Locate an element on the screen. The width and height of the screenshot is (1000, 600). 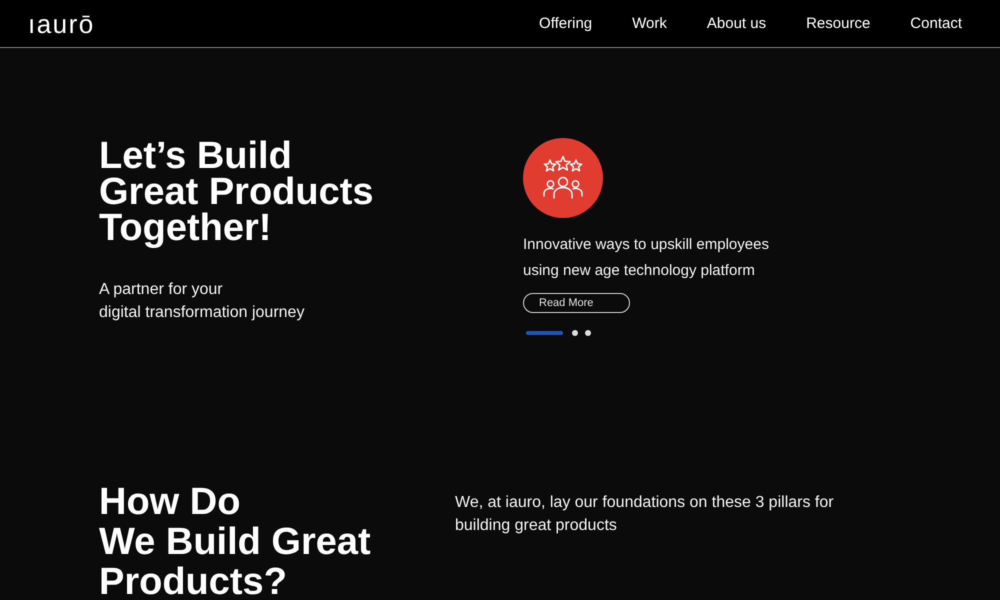
nav-link: Offering is located at coordinates (565, 23).